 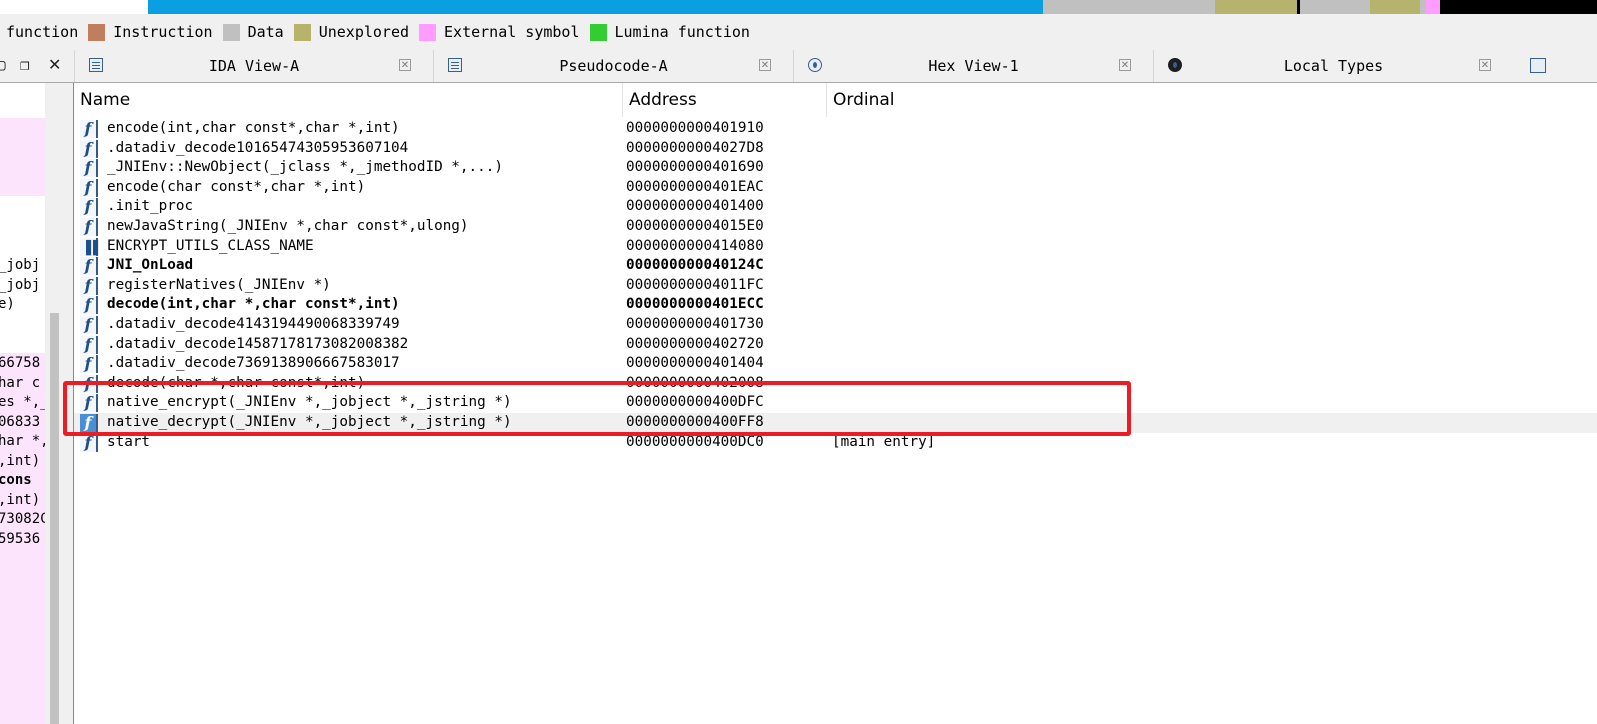 I want to click on table-row: f start 0000000000400DC0 [main entry], so click(x=835, y=443).